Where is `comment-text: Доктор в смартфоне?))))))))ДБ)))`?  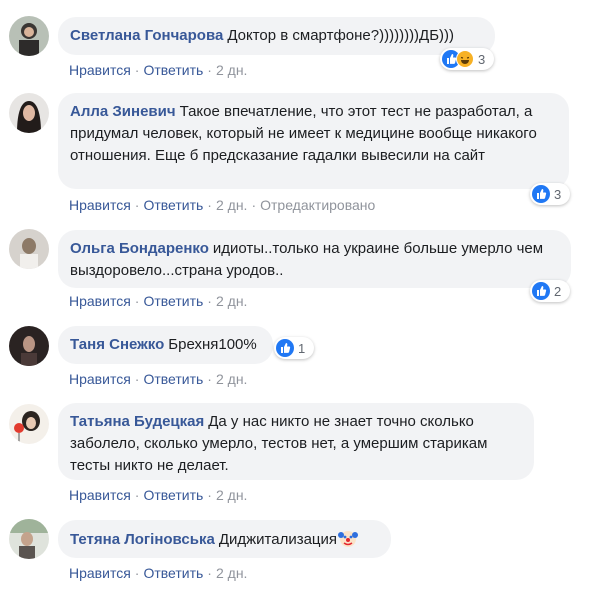
comment-text: Доктор в смартфоне?))))))))ДБ))) is located at coordinates (341, 35).